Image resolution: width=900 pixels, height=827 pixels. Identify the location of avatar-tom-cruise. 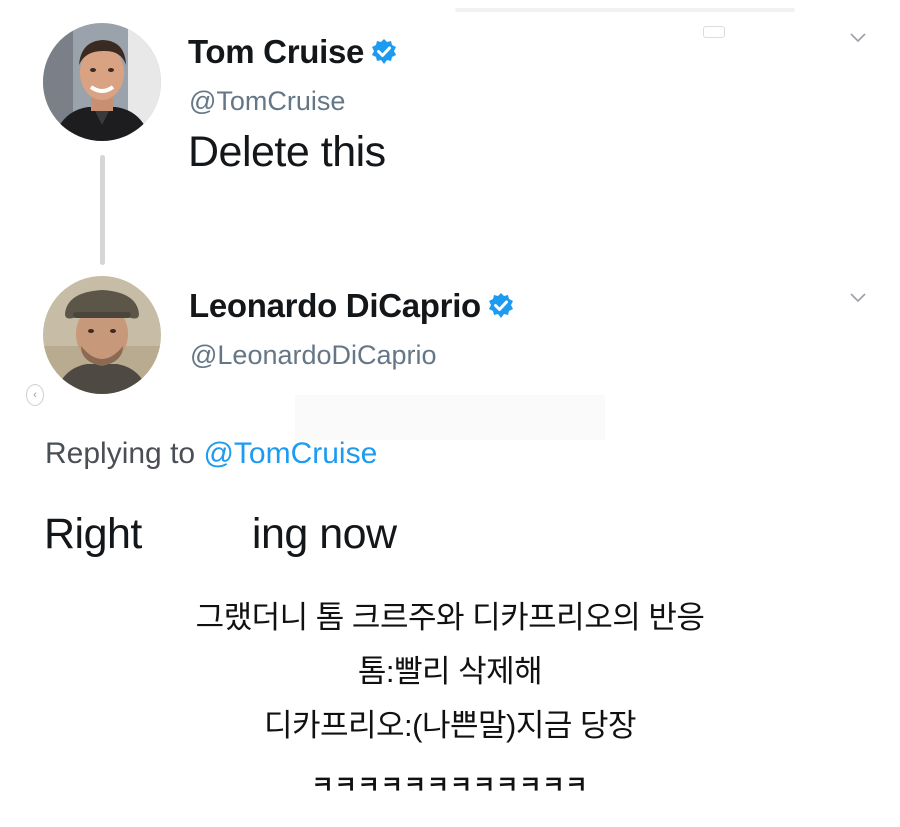
(102, 82).